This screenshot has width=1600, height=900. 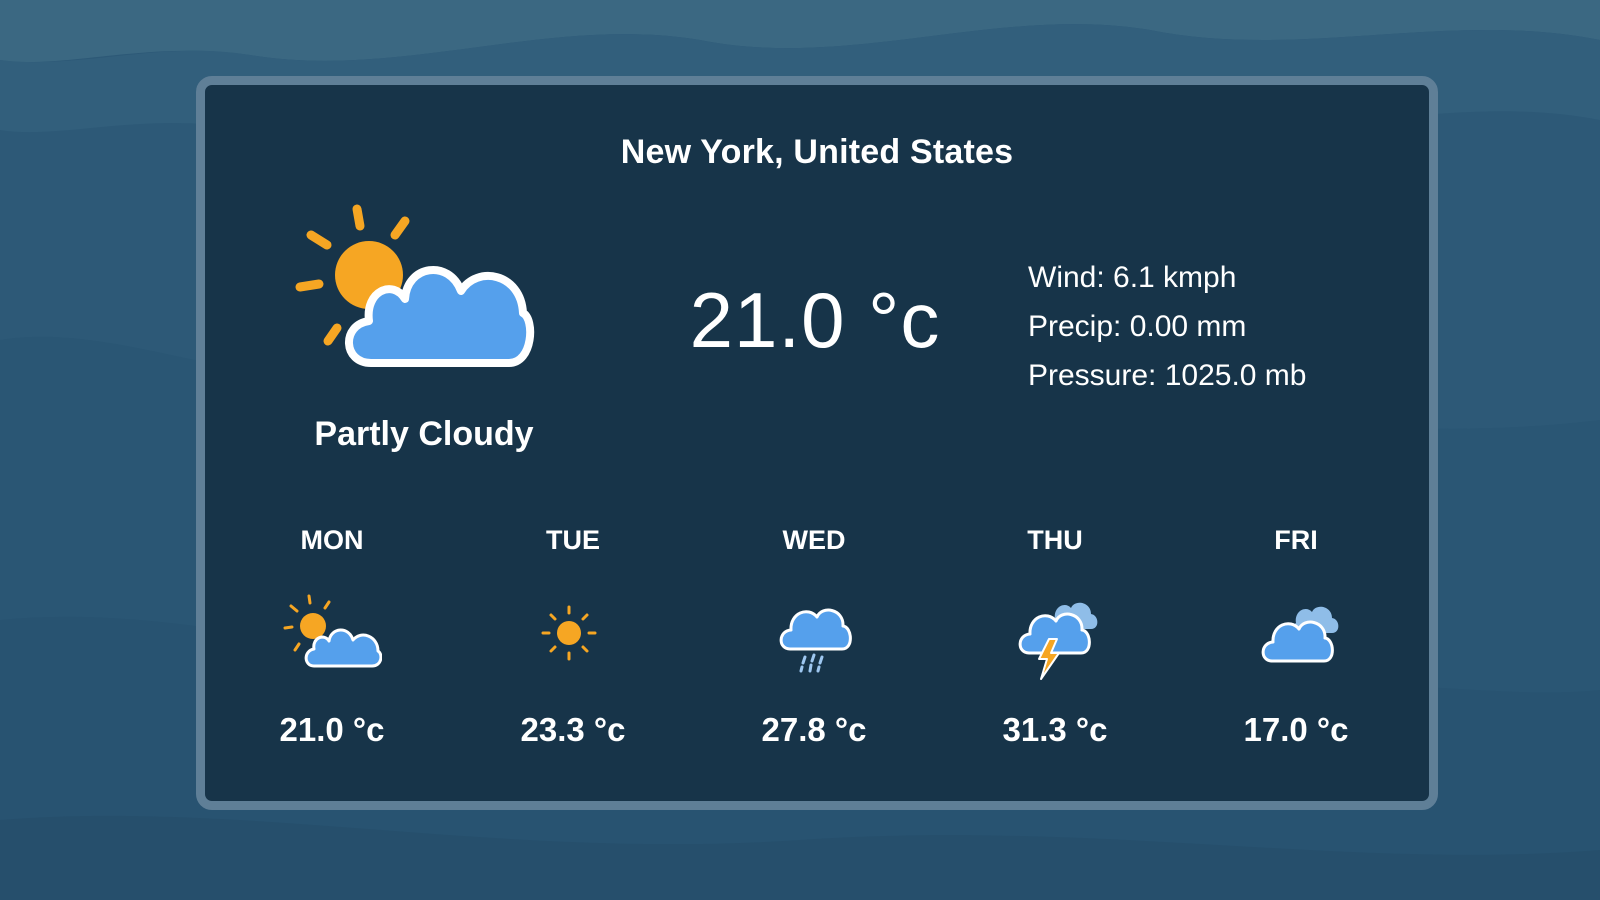 What do you see at coordinates (1058, 641) in the screenshot?
I see `thunderstorm-icon` at bounding box center [1058, 641].